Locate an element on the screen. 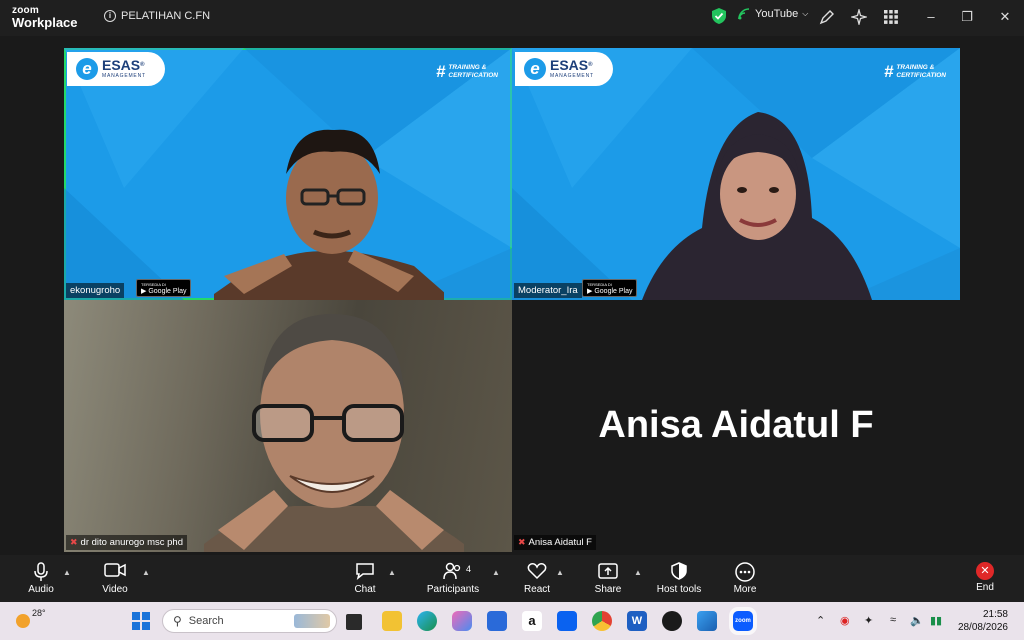  more-label: More is located at coordinates (745, 589).